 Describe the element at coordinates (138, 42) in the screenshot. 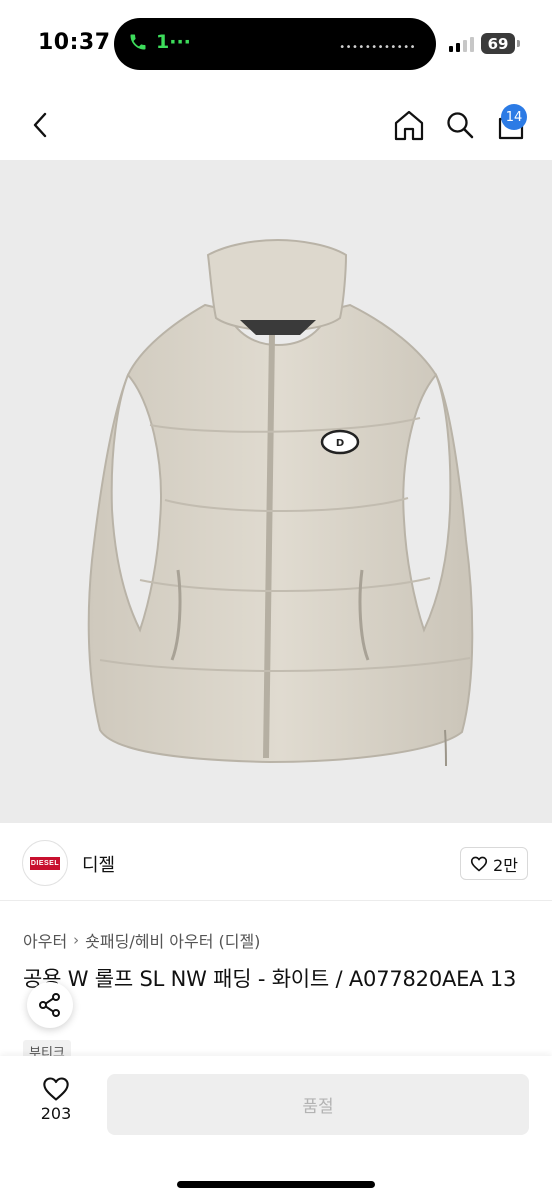

I see `phone-icon` at that location.